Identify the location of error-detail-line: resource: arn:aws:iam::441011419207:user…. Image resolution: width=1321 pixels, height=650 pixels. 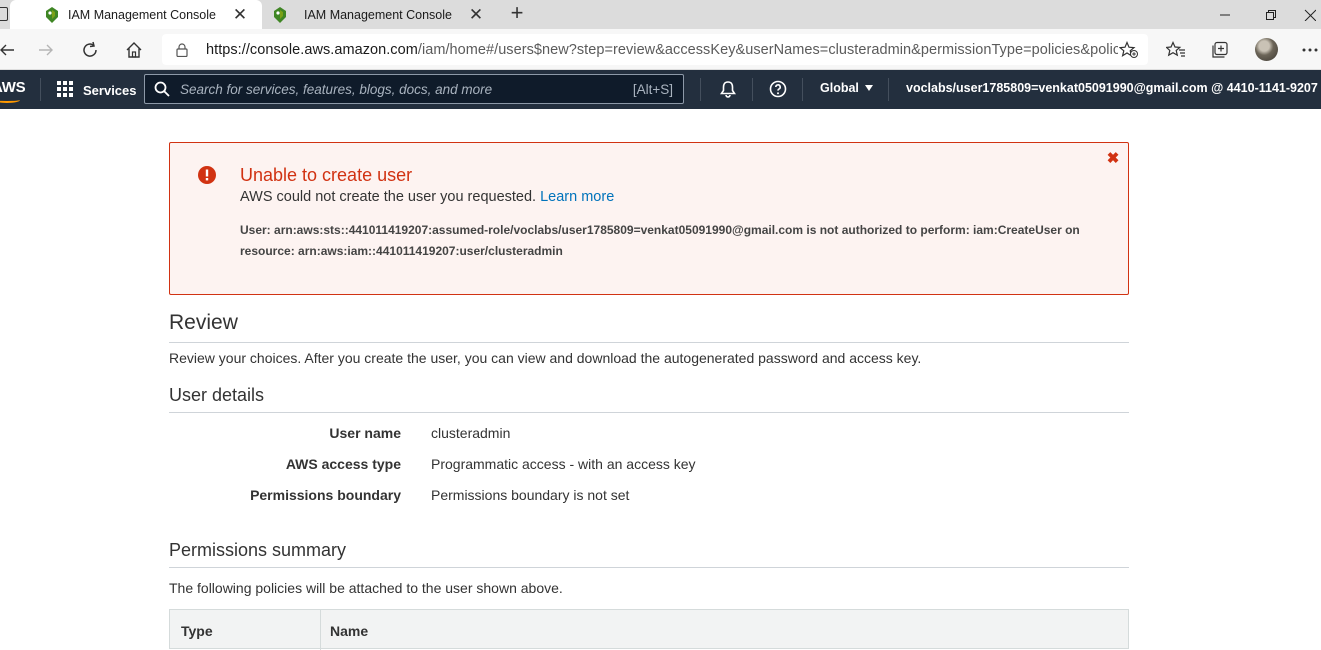
(401, 251).